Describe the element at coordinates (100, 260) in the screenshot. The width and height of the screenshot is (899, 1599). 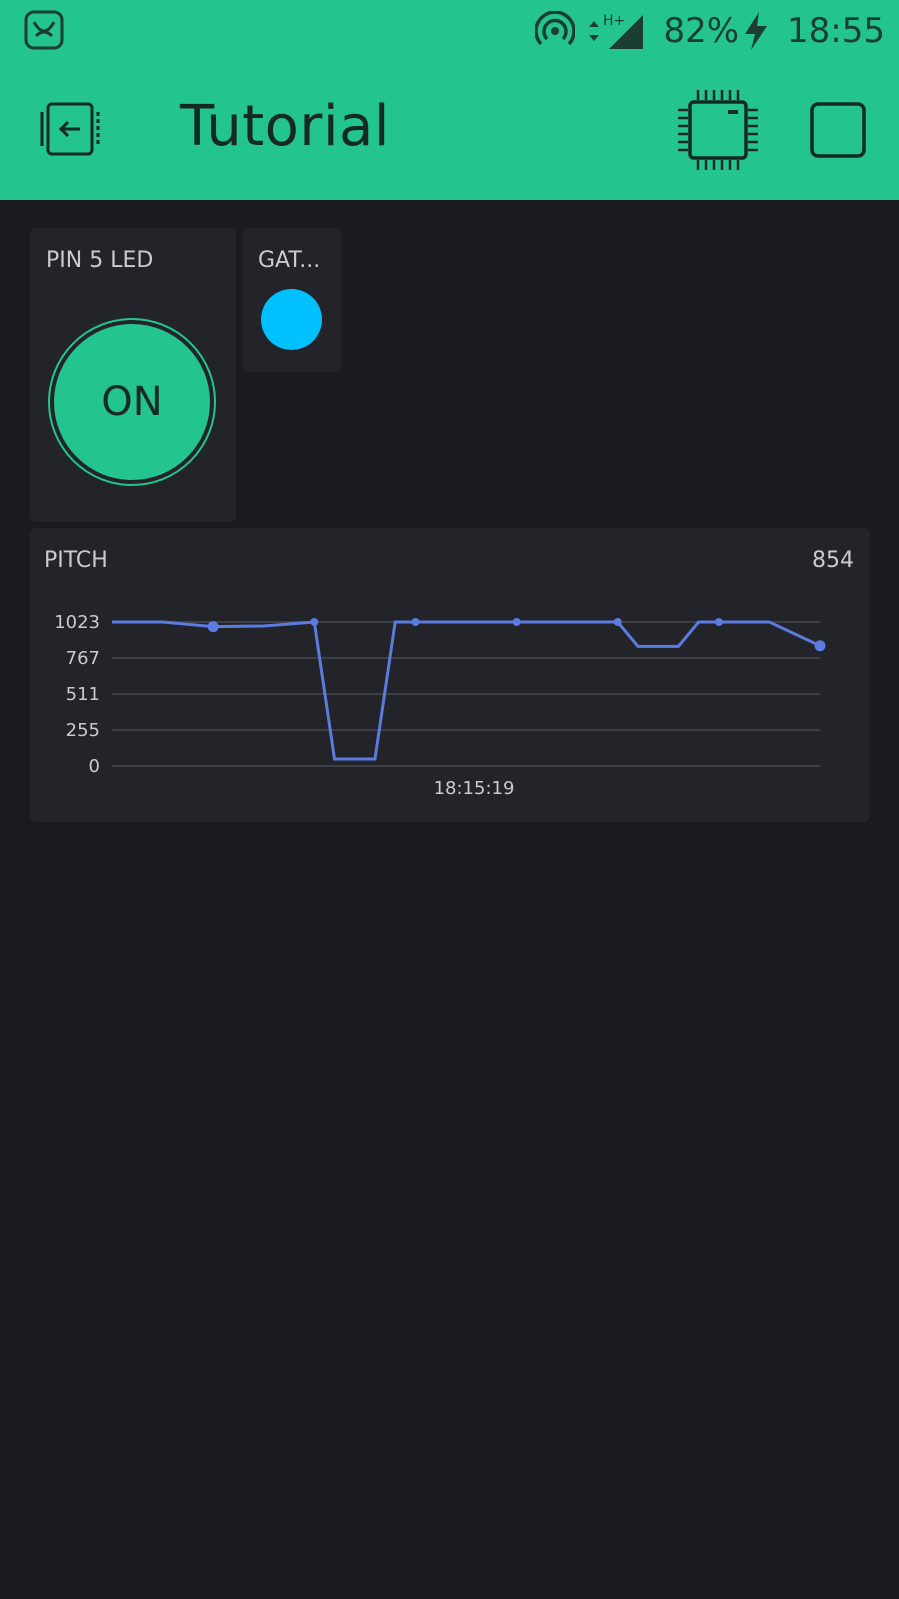
I see `led-widget-label: PIN 5 LED` at that location.